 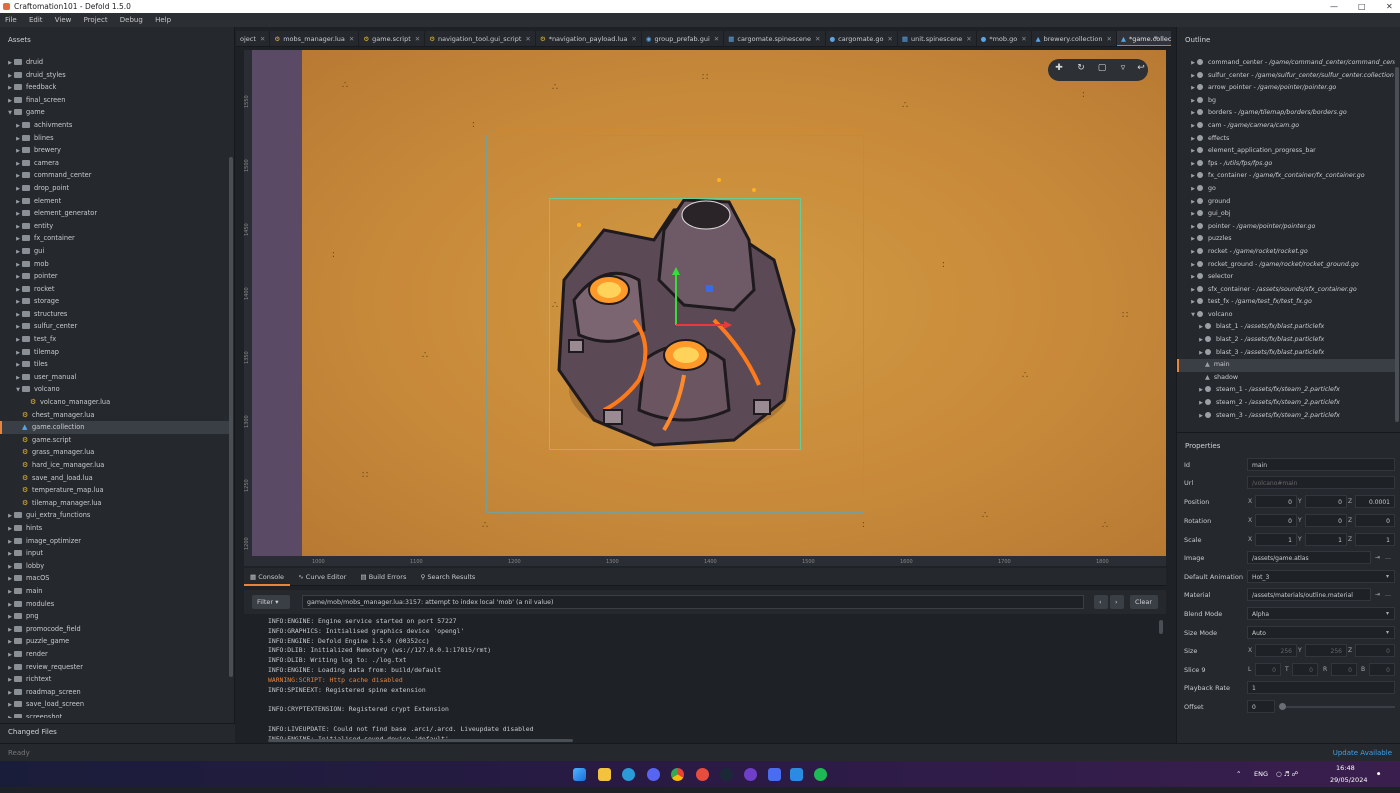 I want to click on asset-item: ▼ game, so click(x=114, y=112).